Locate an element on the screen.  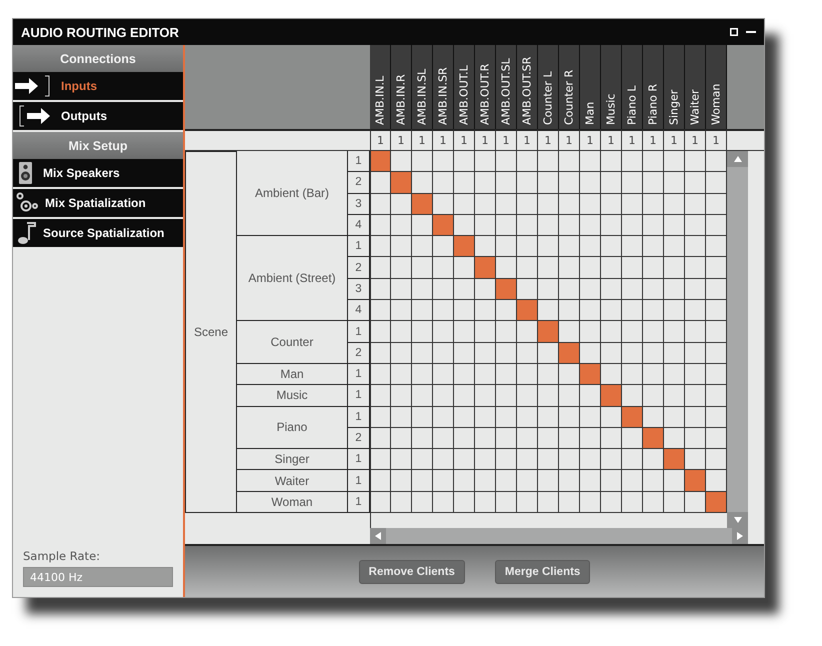
scroll-left-button is located at coordinates (378, 536).